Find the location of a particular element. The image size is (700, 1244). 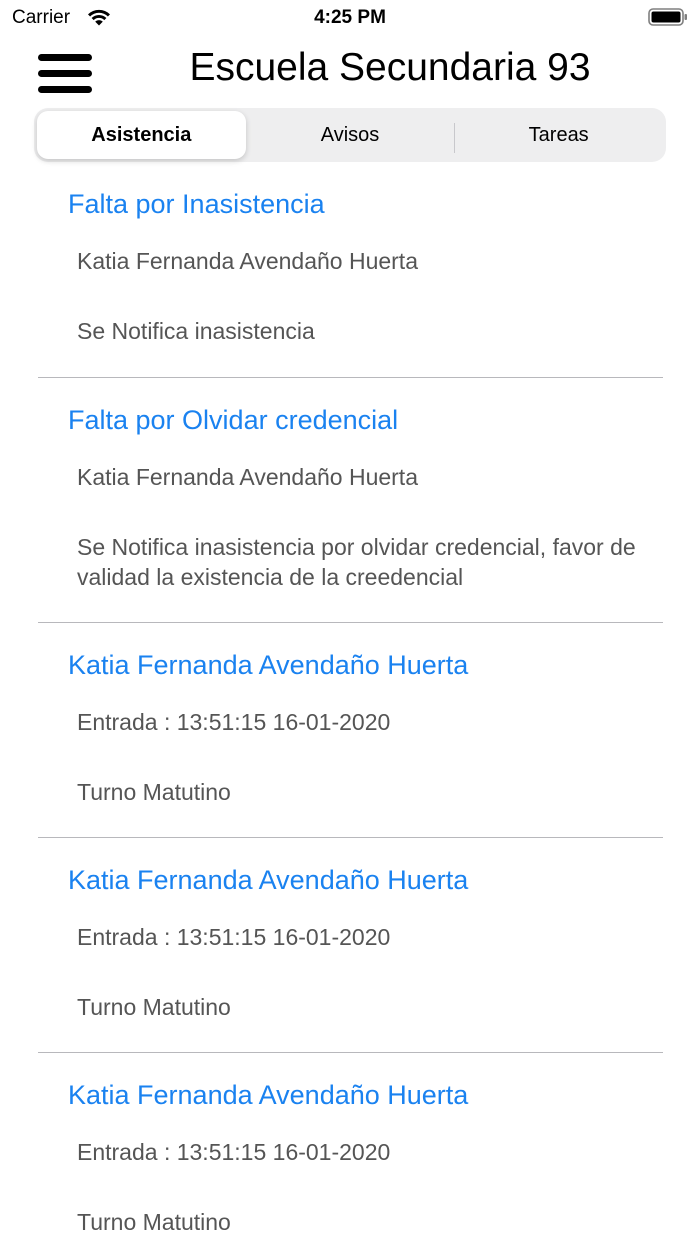

tab-tareas: Tareas is located at coordinates (558, 135).